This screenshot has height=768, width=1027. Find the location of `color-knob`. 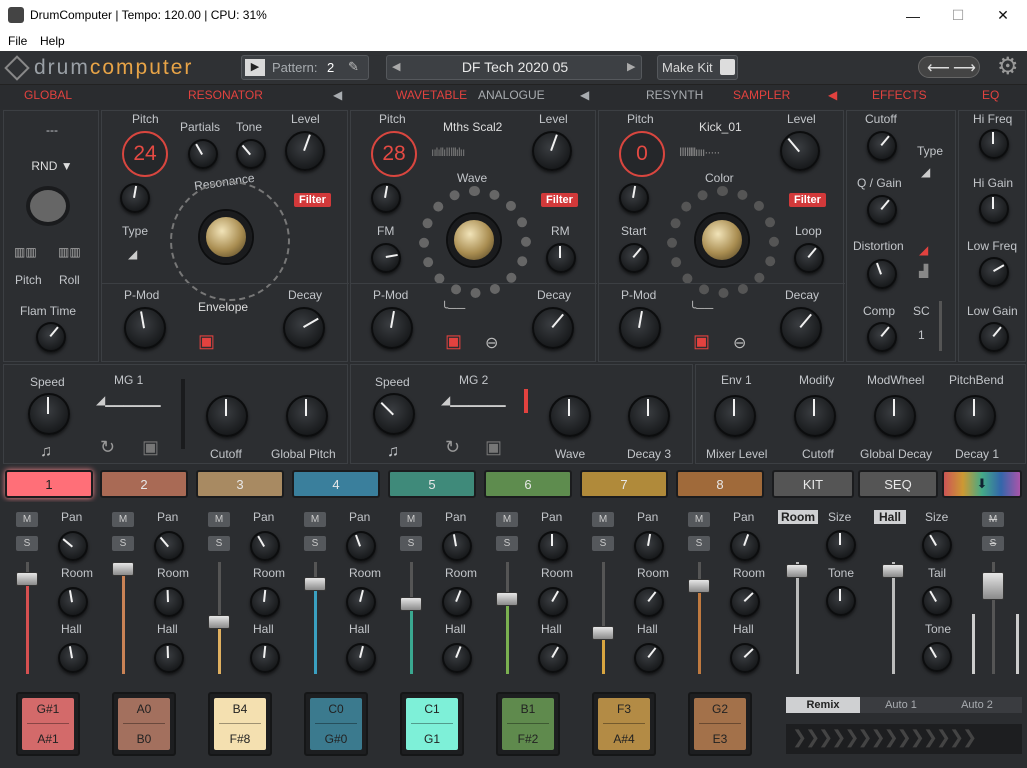

color-knob is located at coordinates (722, 240).